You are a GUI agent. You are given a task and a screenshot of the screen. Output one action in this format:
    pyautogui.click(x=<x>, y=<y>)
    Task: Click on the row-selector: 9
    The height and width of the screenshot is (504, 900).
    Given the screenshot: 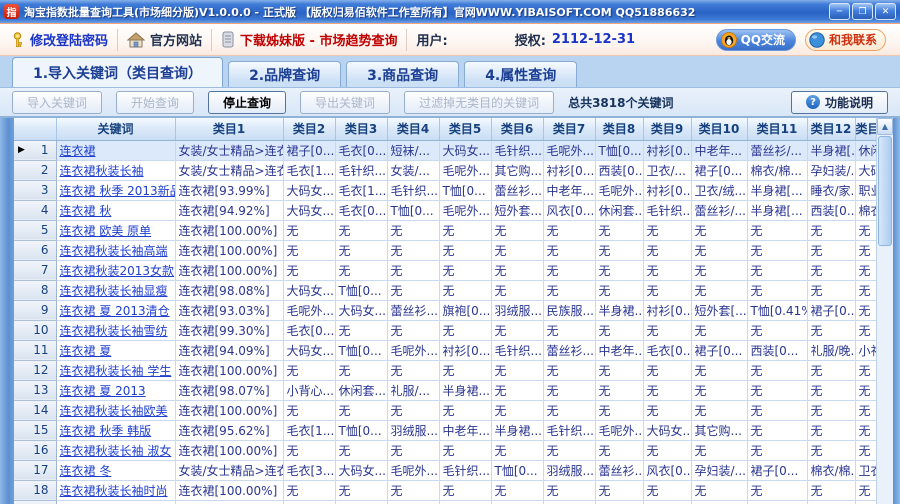 What is the action you would take?
    pyautogui.click(x=35, y=310)
    